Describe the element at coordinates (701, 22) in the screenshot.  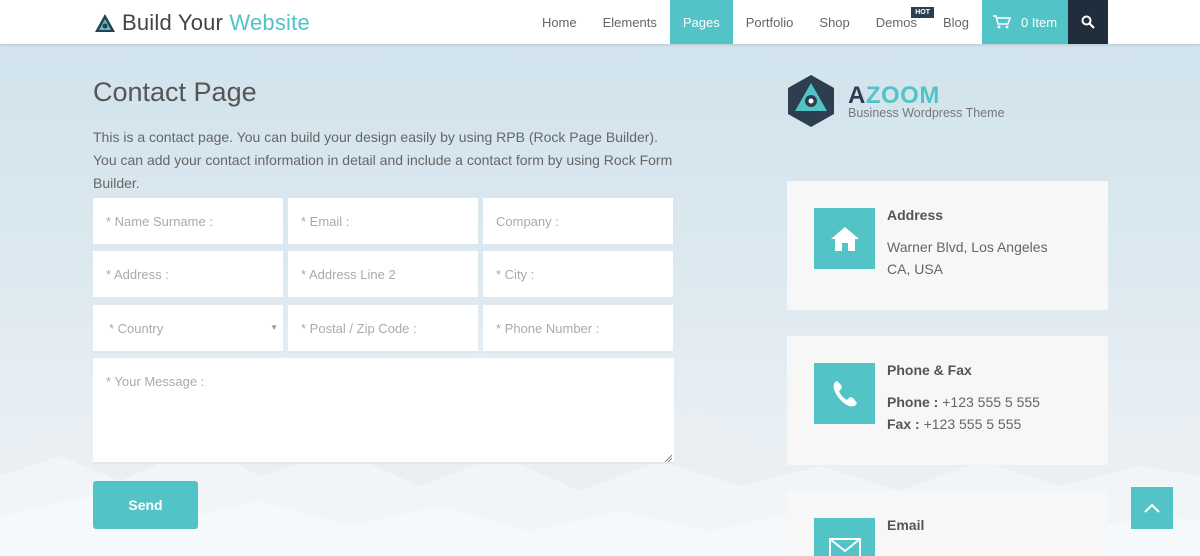
I see `nav-item-pages: Pages` at that location.